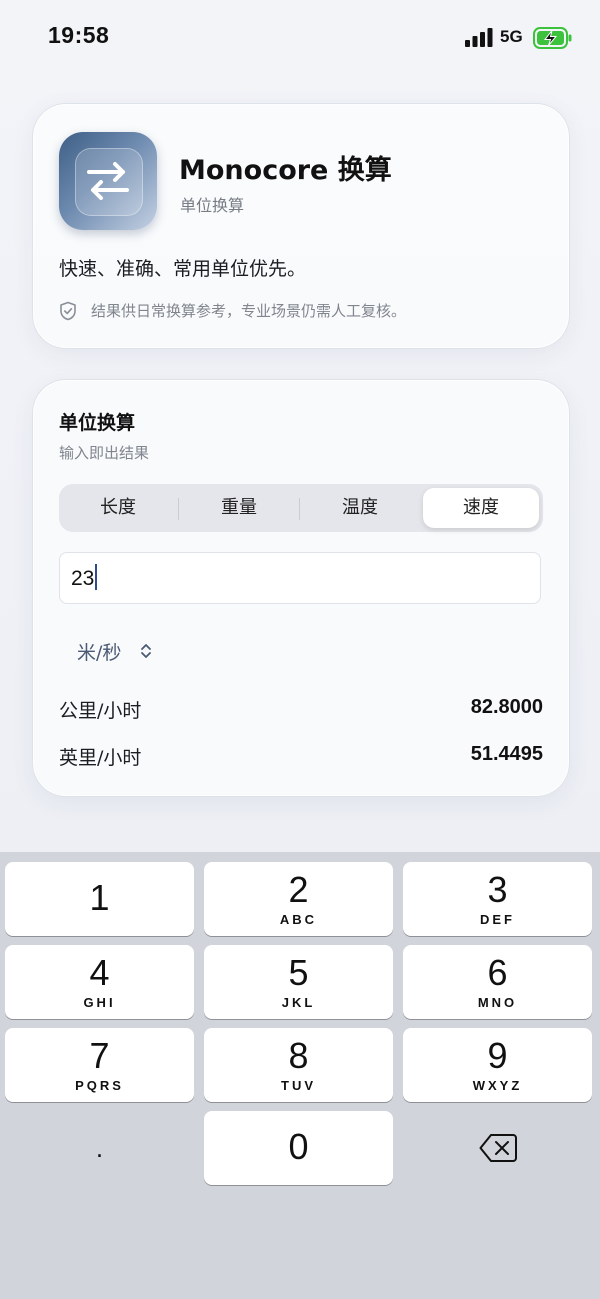 Image resolution: width=600 pixels, height=1299 pixels. What do you see at coordinates (100, 758) in the screenshot?
I see `result-unit: 英里/小时` at bounding box center [100, 758].